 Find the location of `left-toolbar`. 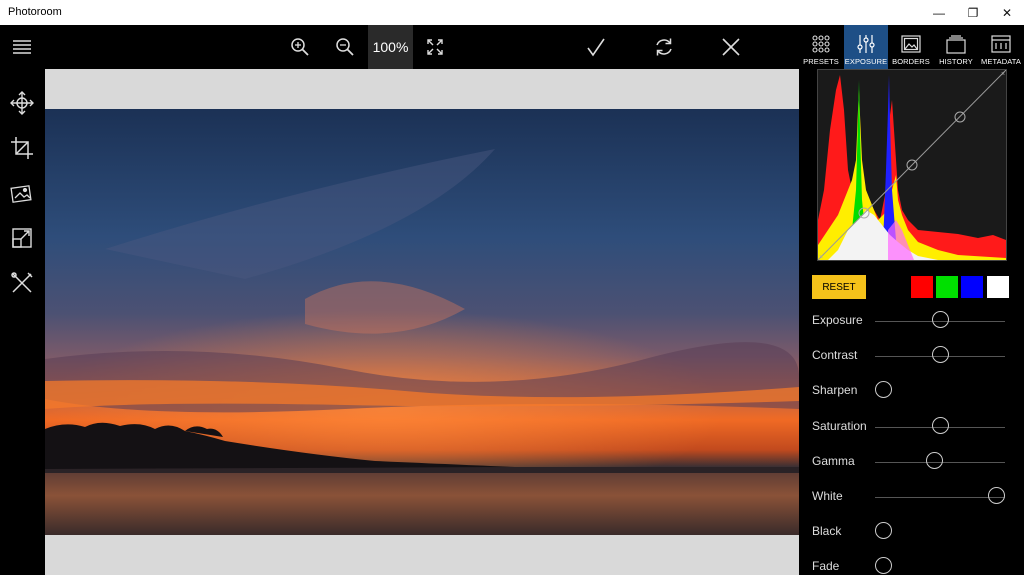

left-toolbar is located at coordinates (22, 322).